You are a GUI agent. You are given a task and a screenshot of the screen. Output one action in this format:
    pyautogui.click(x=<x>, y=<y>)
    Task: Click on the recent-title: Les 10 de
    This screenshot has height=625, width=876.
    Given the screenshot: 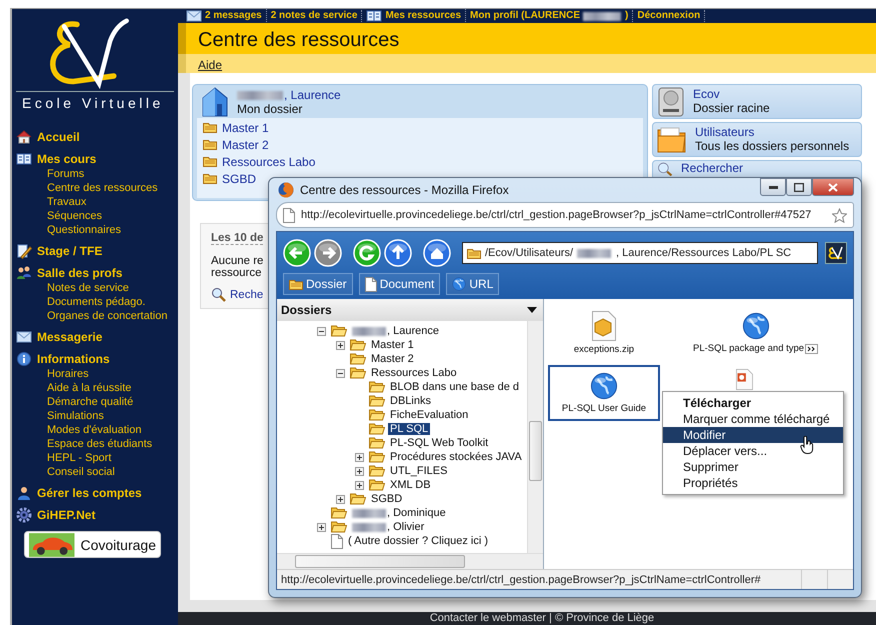 What is the action you would take?
    pyautogui.click(x=237, y=238)
    